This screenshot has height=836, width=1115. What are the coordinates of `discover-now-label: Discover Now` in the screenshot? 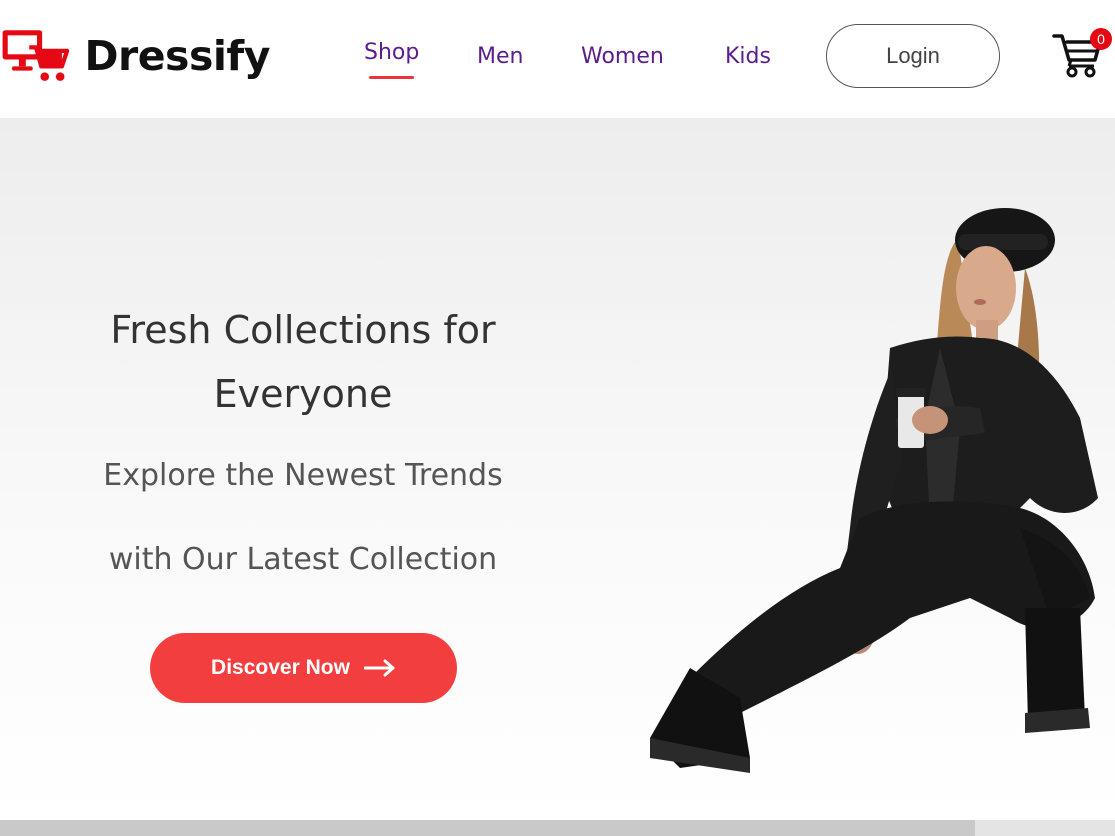 It's located at (280, 667).